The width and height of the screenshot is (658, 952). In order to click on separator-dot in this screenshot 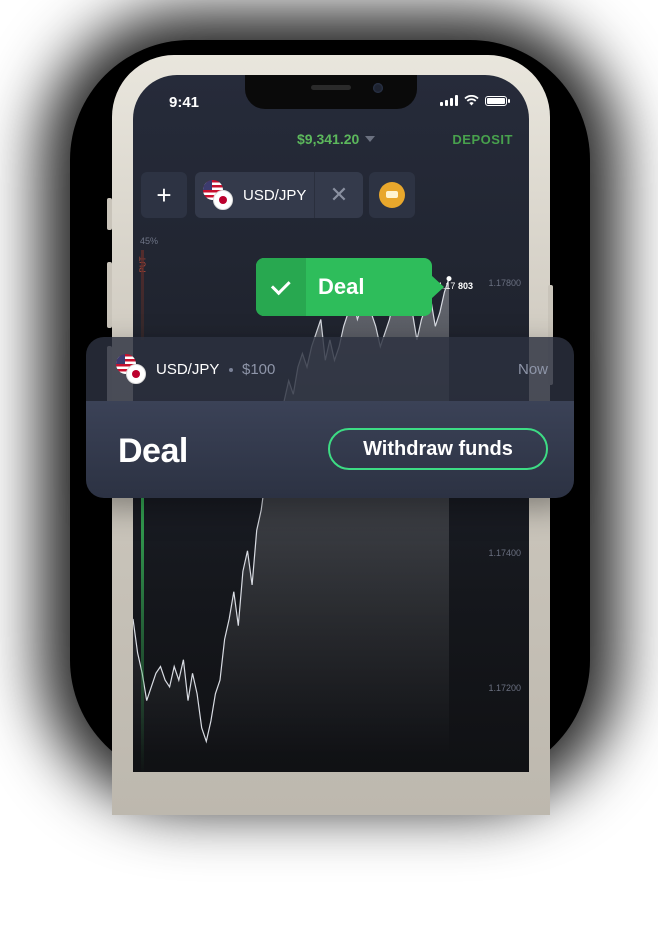, I will do `click(231, 370)`.